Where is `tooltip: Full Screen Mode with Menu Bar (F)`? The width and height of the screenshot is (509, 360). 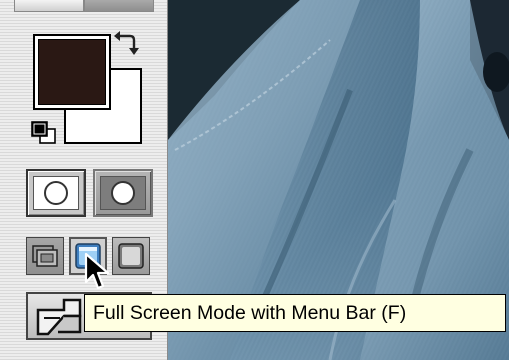 tooltip: Full Screen Mode with Menu Bar (F) is located at coordinates (295, 313).